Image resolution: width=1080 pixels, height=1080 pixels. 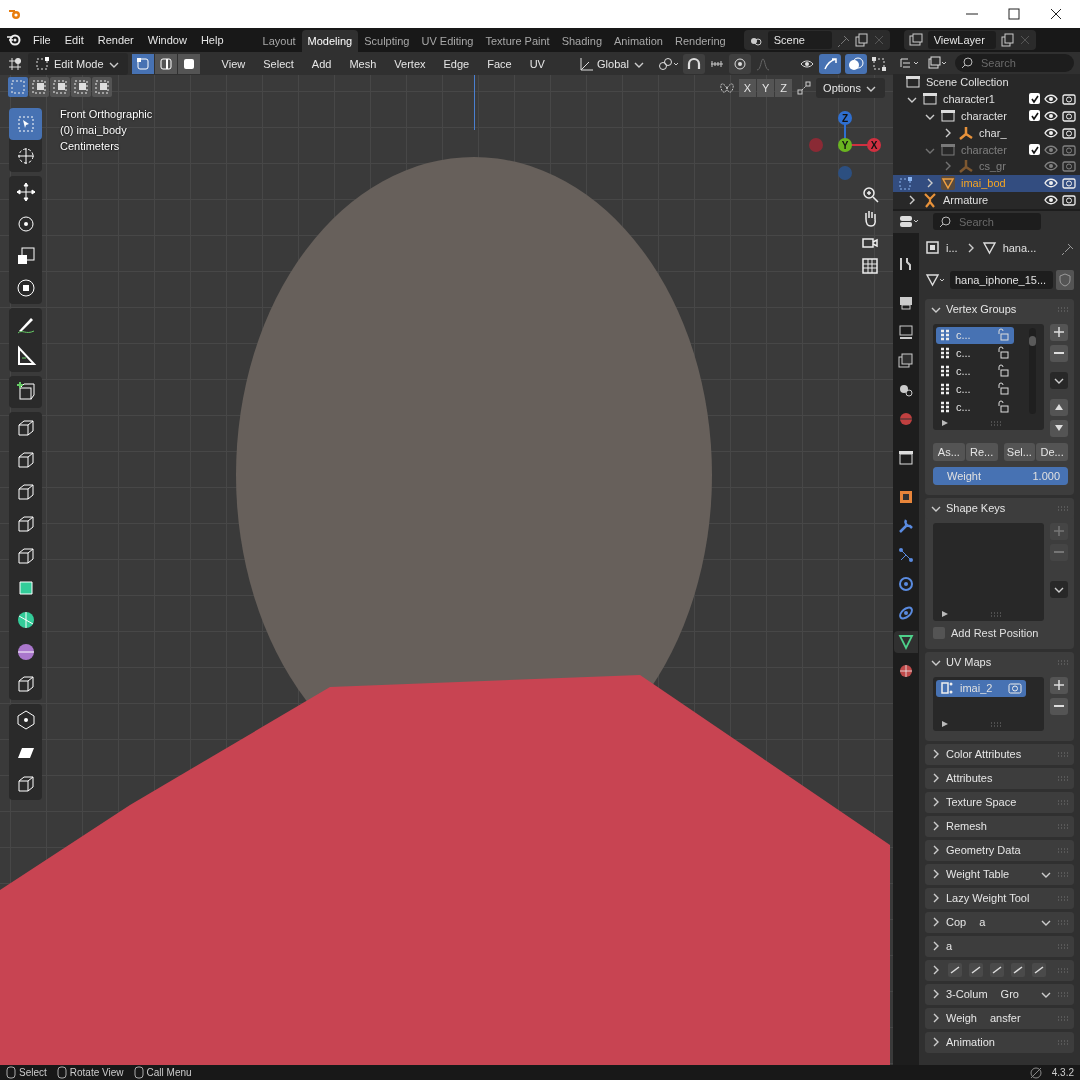 What do you see at coordinates (612, 63) in the screenshot?
I see `orientation-dropdown: Global` at bounding box center [612, 63].